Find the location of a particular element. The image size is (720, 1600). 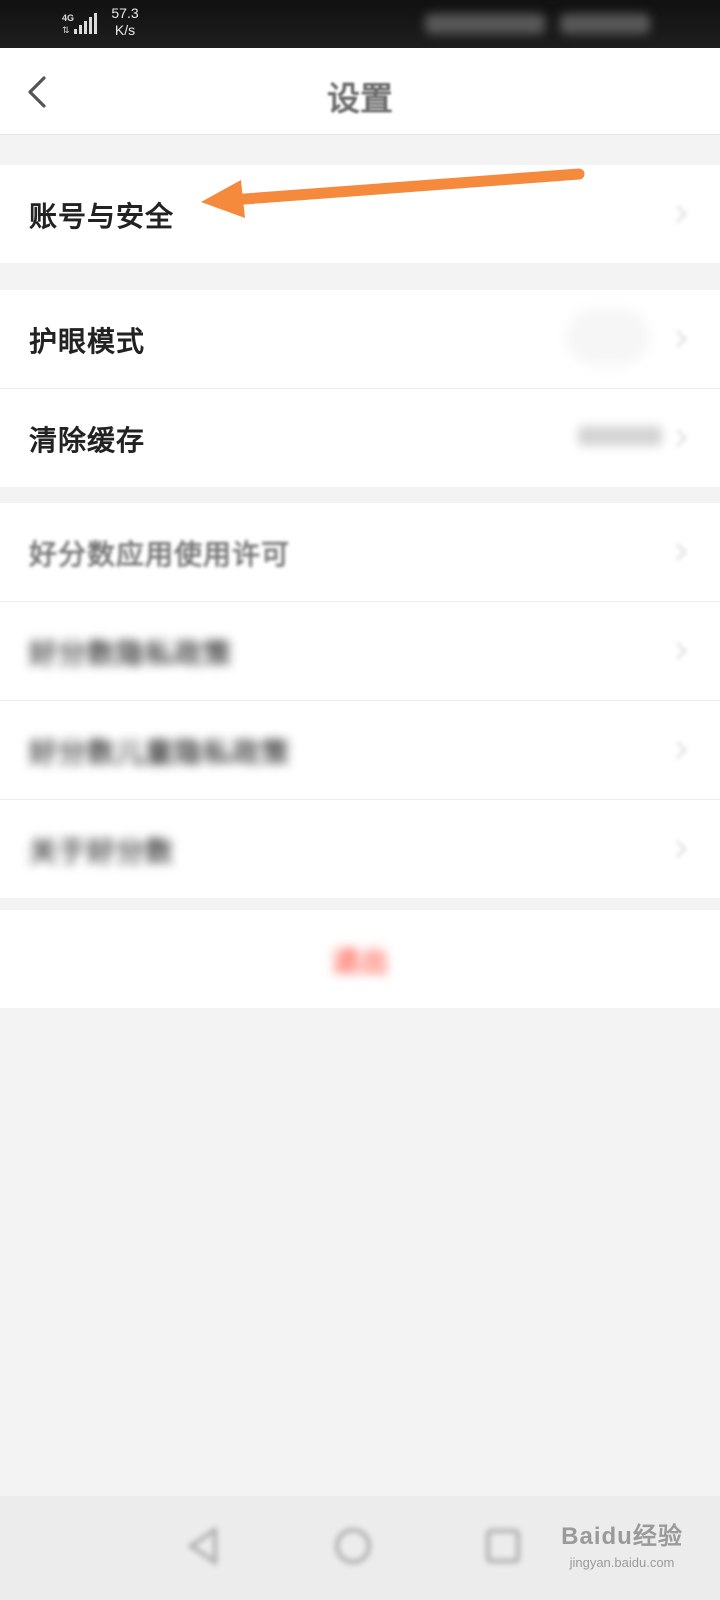

settings-item-label: 好分数应用使用许可 is located at coordinates (160, 554).